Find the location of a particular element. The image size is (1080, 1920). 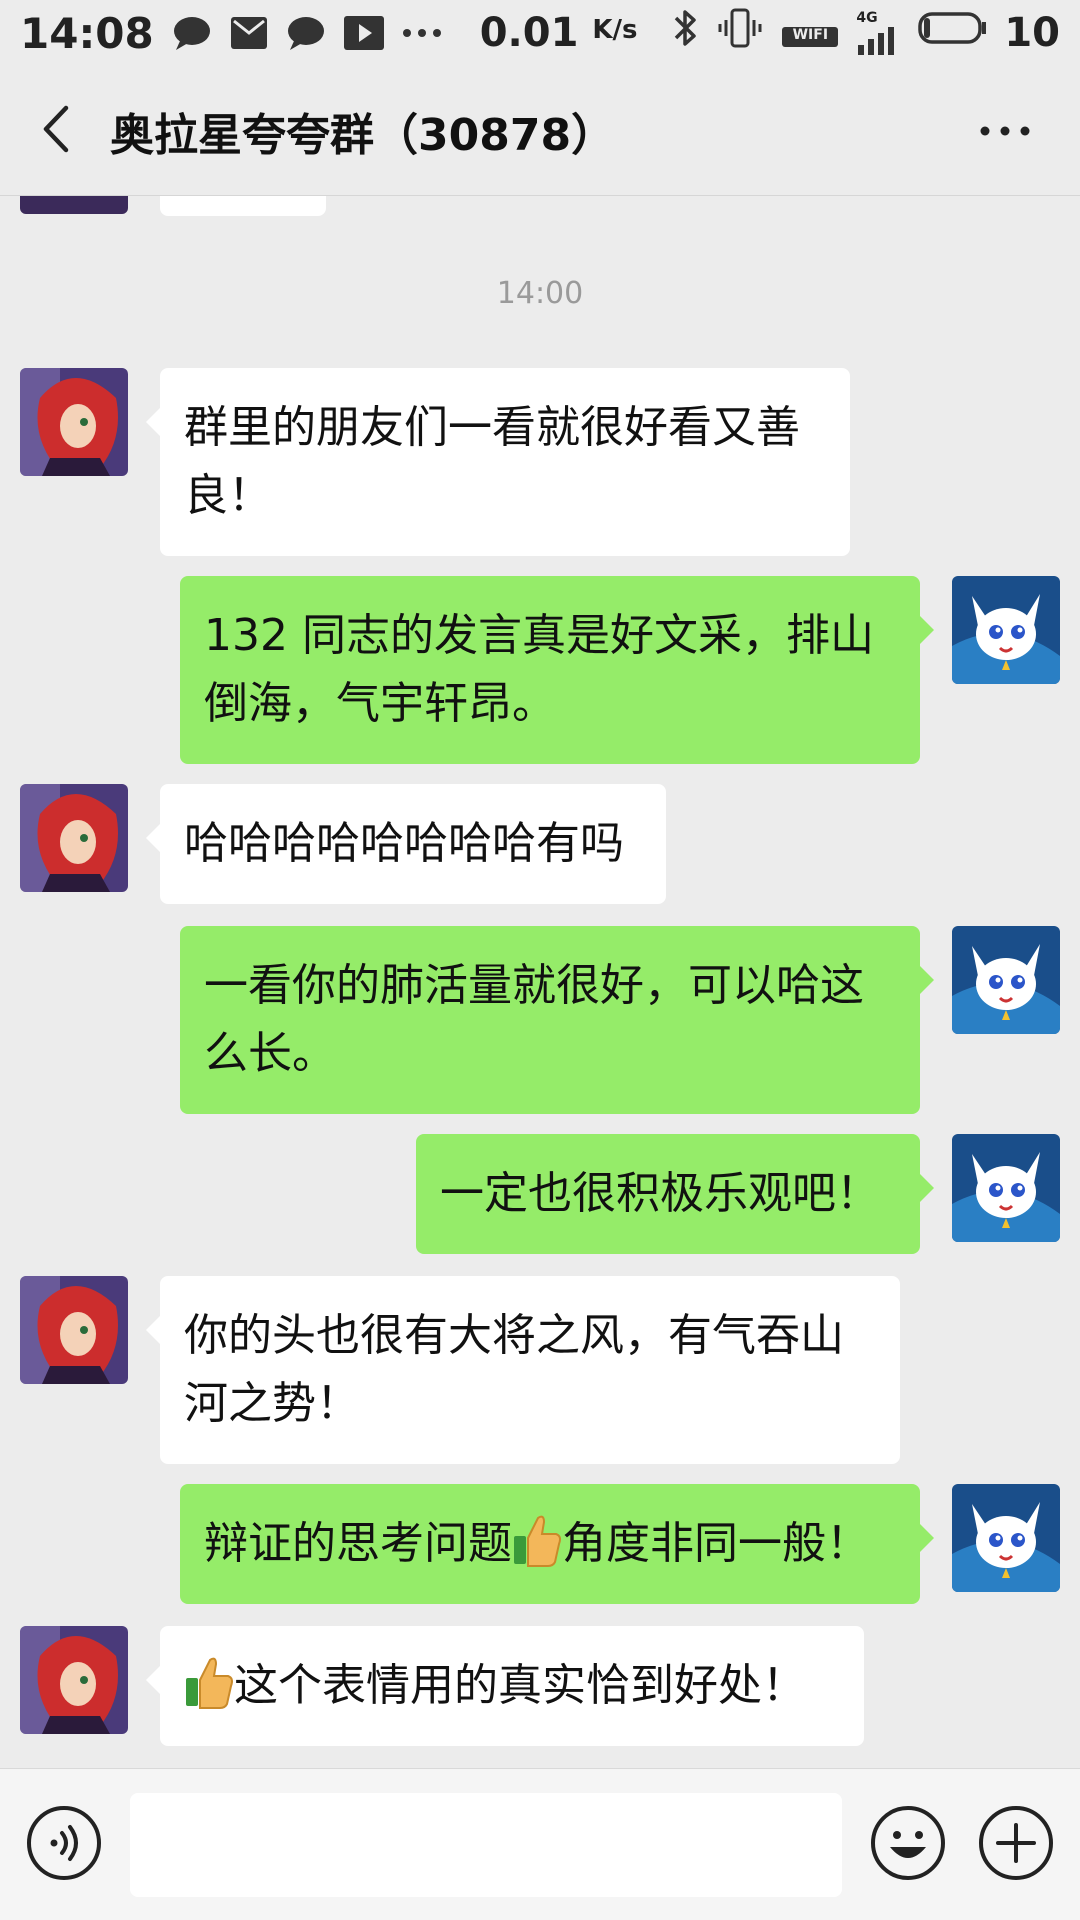

battery-percent: 10 is located at coordinates (1032, 33).